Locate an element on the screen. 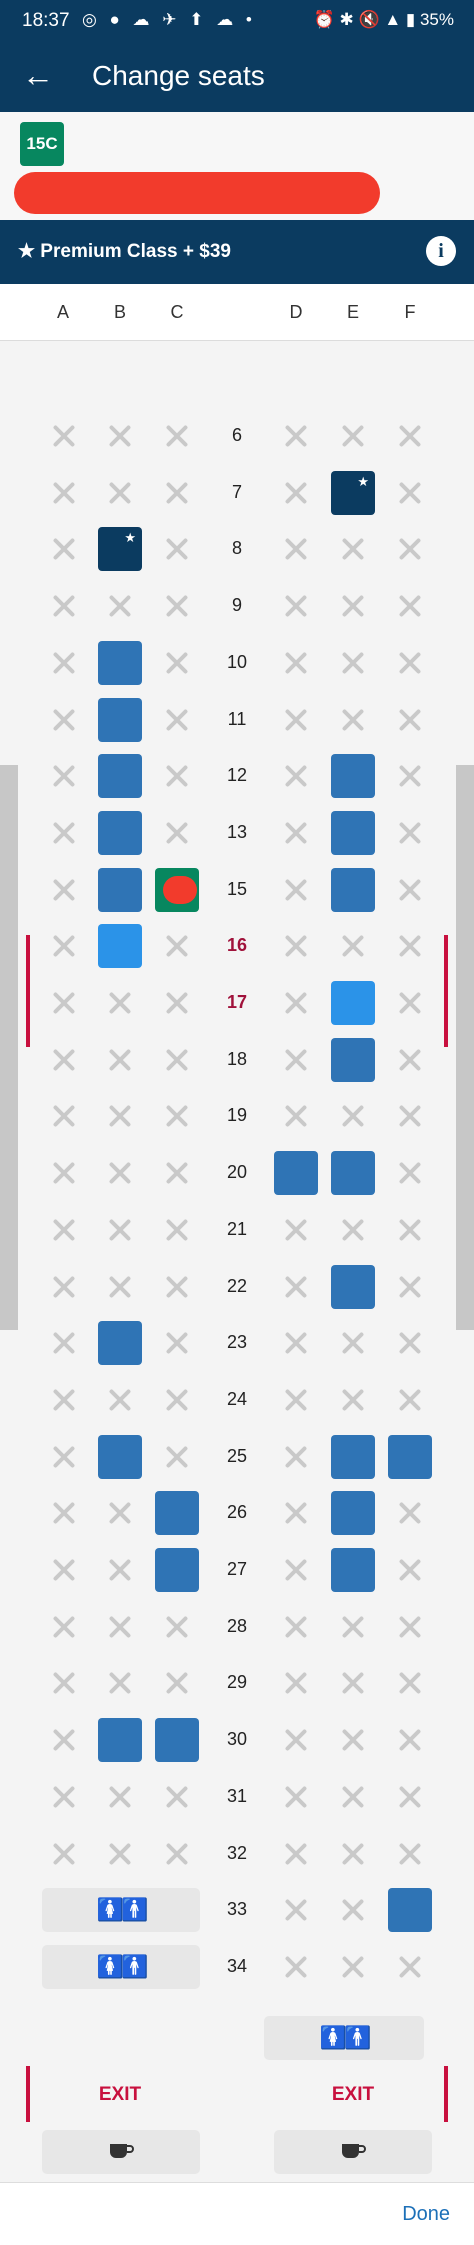 This screenshot has width=474, height=2245. available-seat-18E is located at coordinates (353, 1060).